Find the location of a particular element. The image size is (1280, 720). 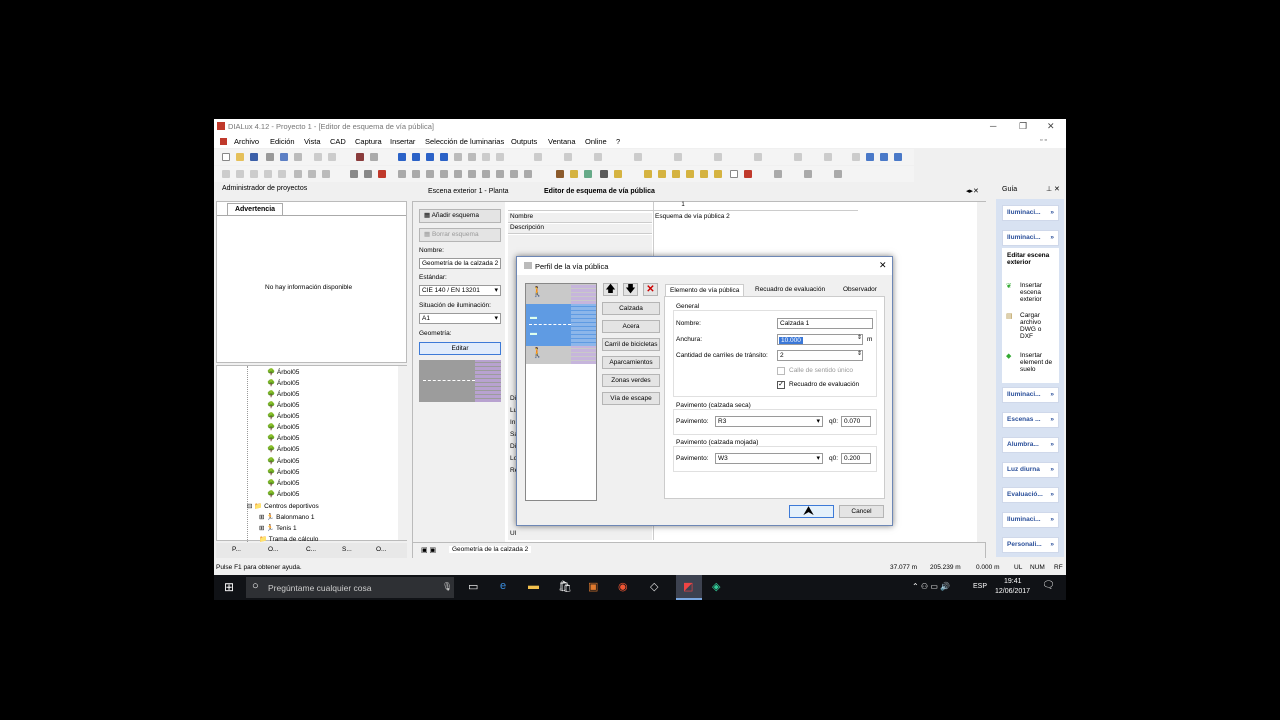

tree-scrollbar is located at coordinates (402, 453).